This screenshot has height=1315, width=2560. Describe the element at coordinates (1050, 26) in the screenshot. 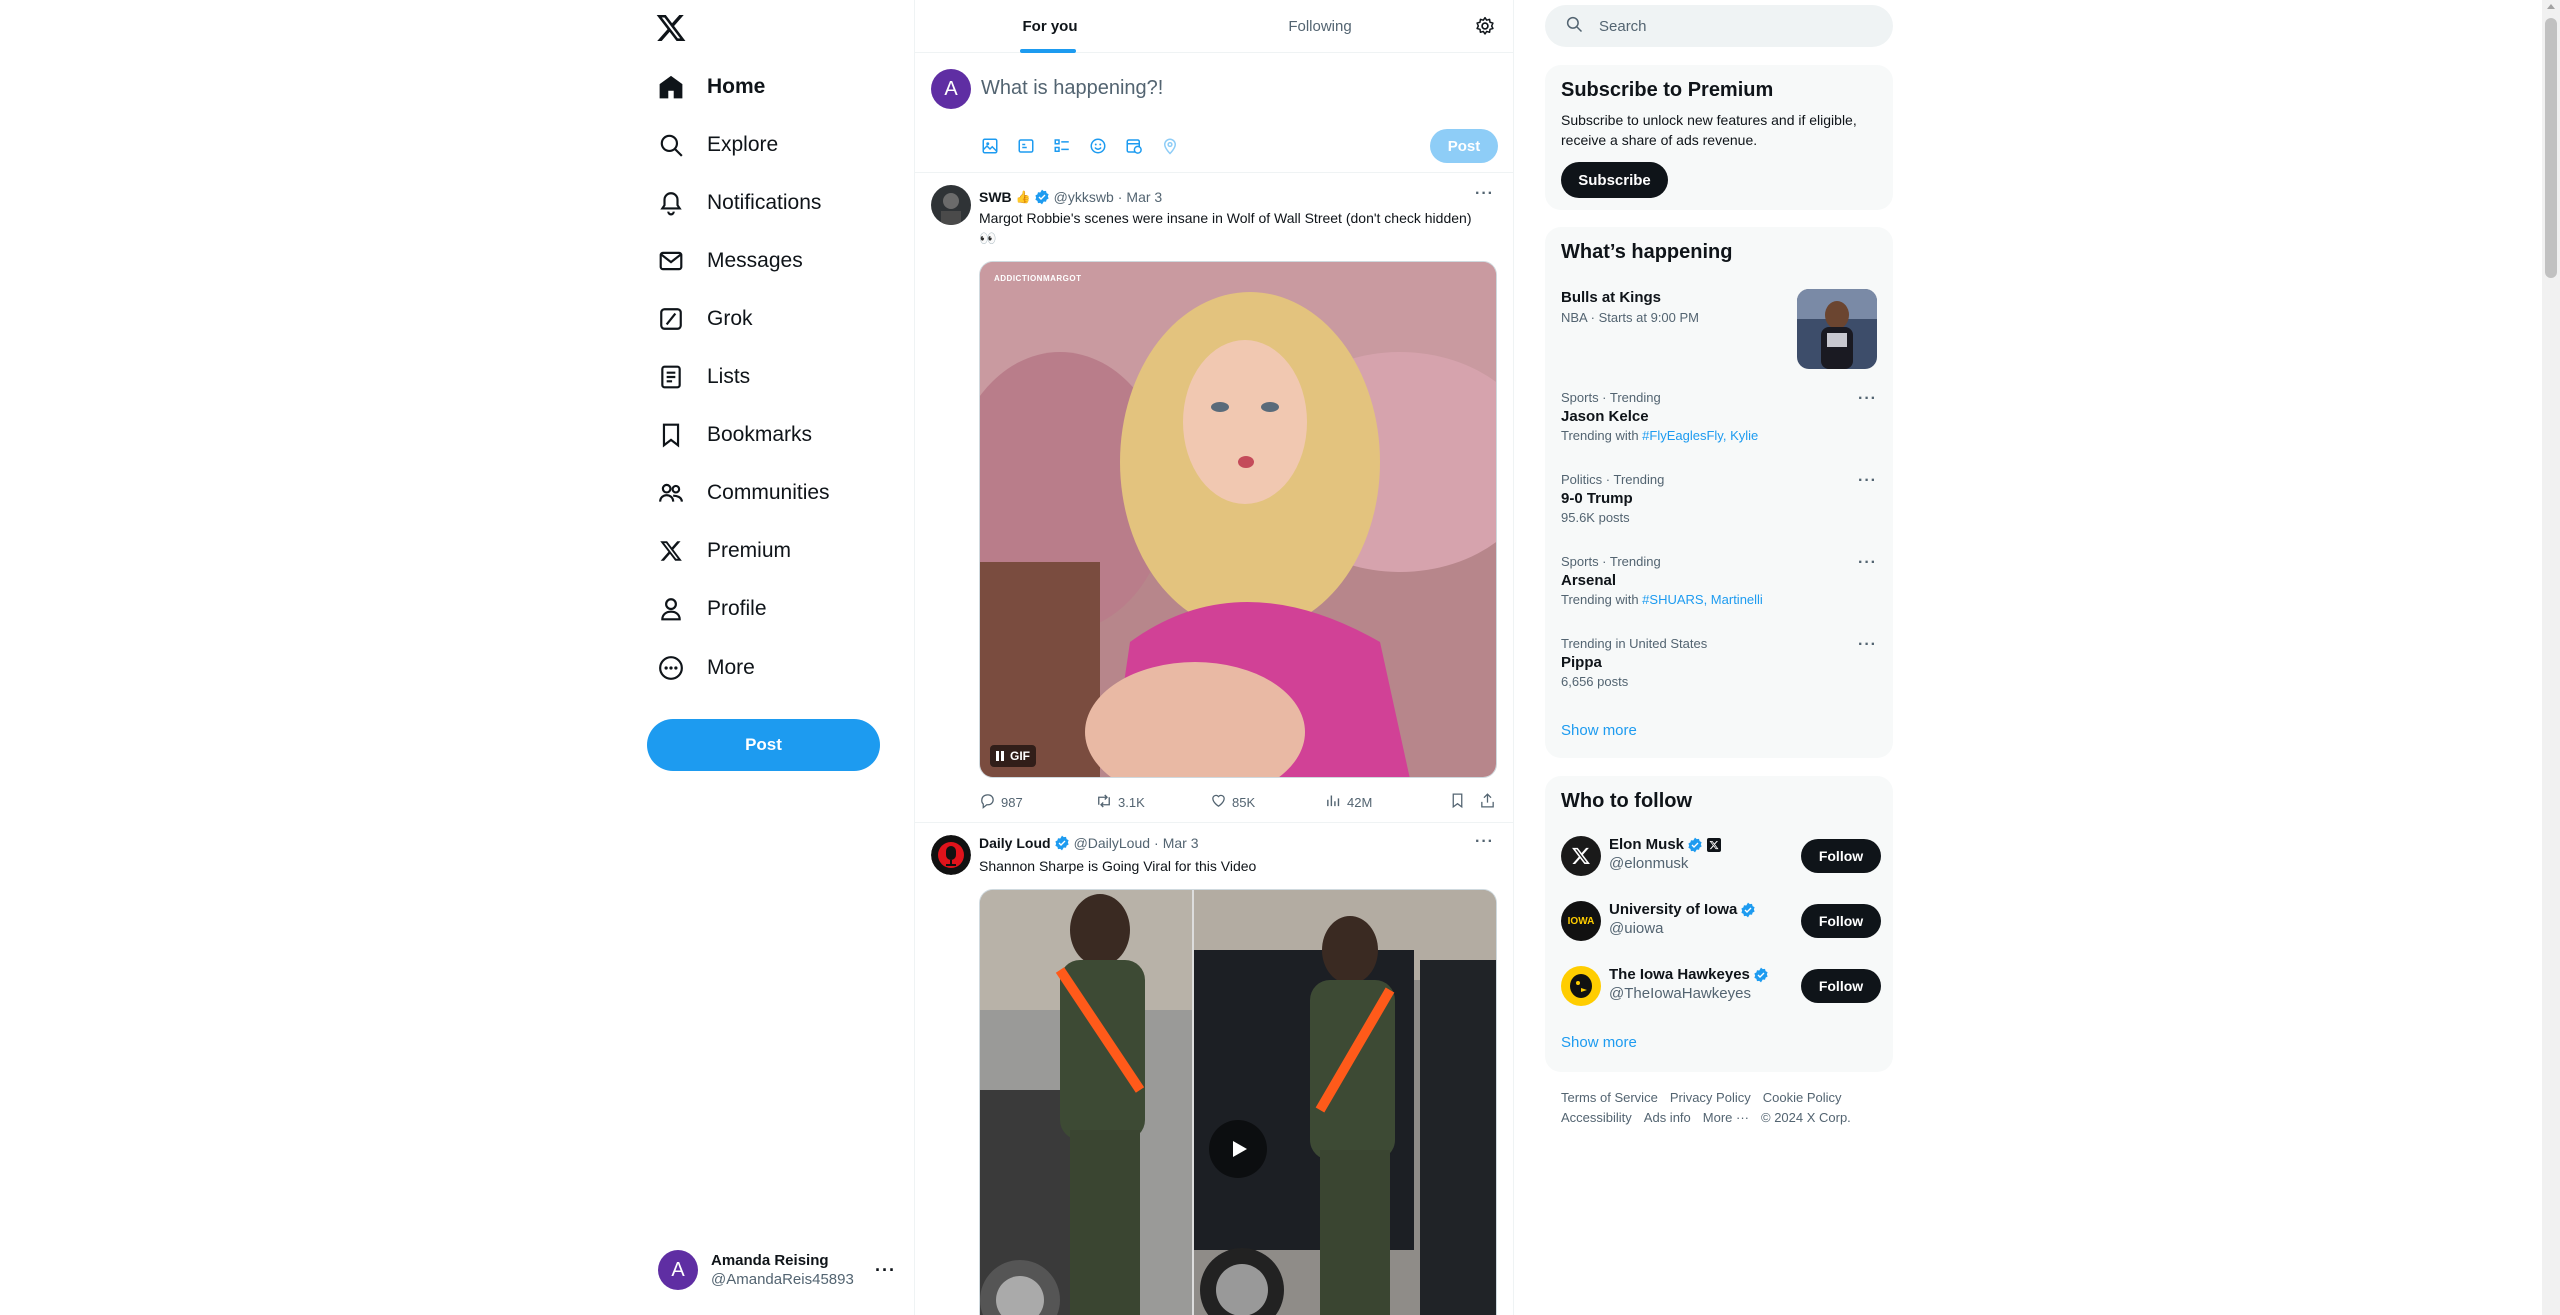

I see `tab-for-you: For you` at that location.